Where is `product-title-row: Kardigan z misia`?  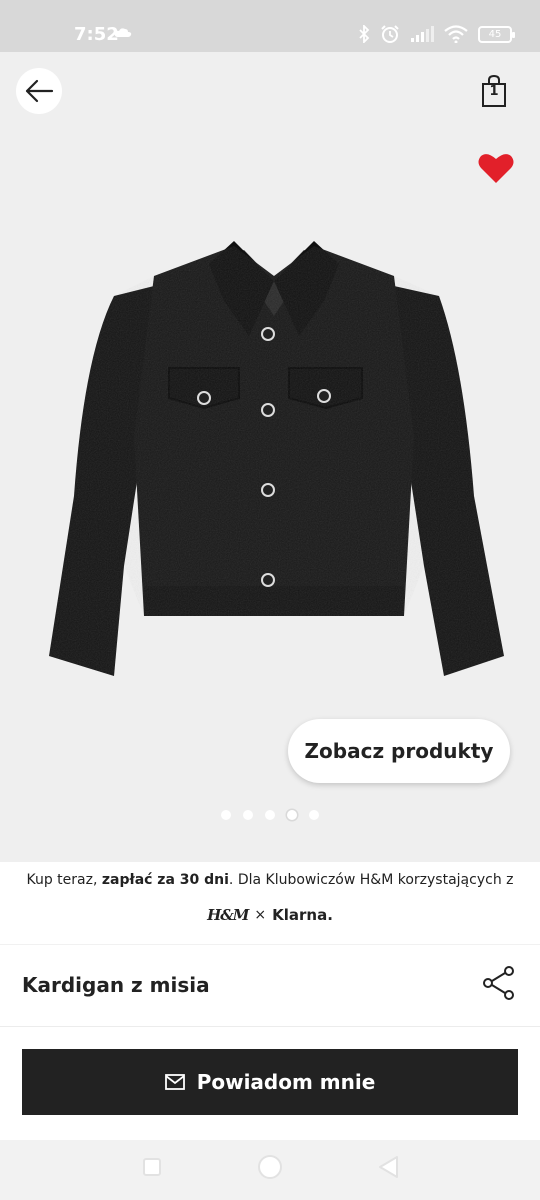
product-title-row: Kardigan z misia is located at coordinates (270, 985).